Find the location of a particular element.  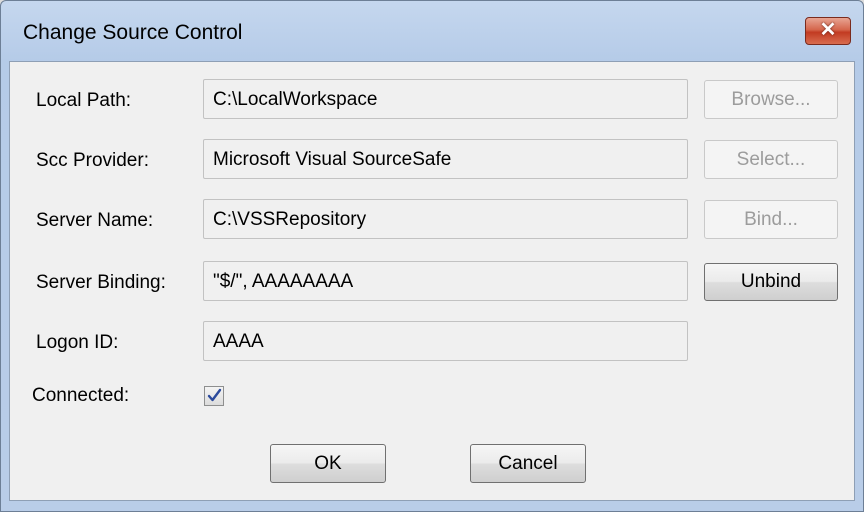

ok-button: OK is located at coordinates (328, 463).